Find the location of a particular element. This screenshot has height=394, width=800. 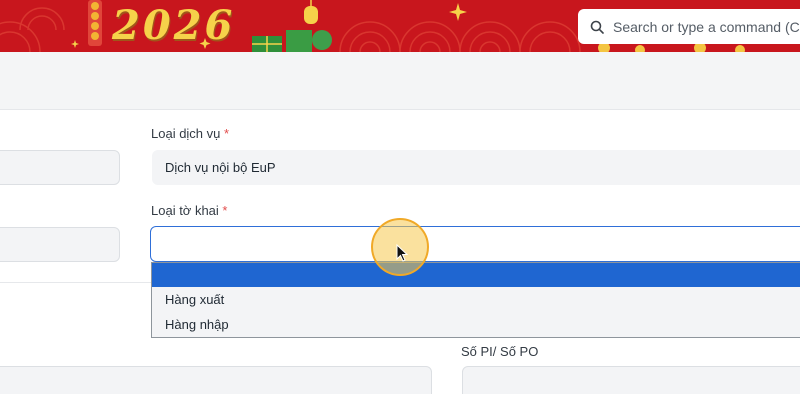

header-banner: 2026 Search or type a command (C is located at coordinates (400, 26).